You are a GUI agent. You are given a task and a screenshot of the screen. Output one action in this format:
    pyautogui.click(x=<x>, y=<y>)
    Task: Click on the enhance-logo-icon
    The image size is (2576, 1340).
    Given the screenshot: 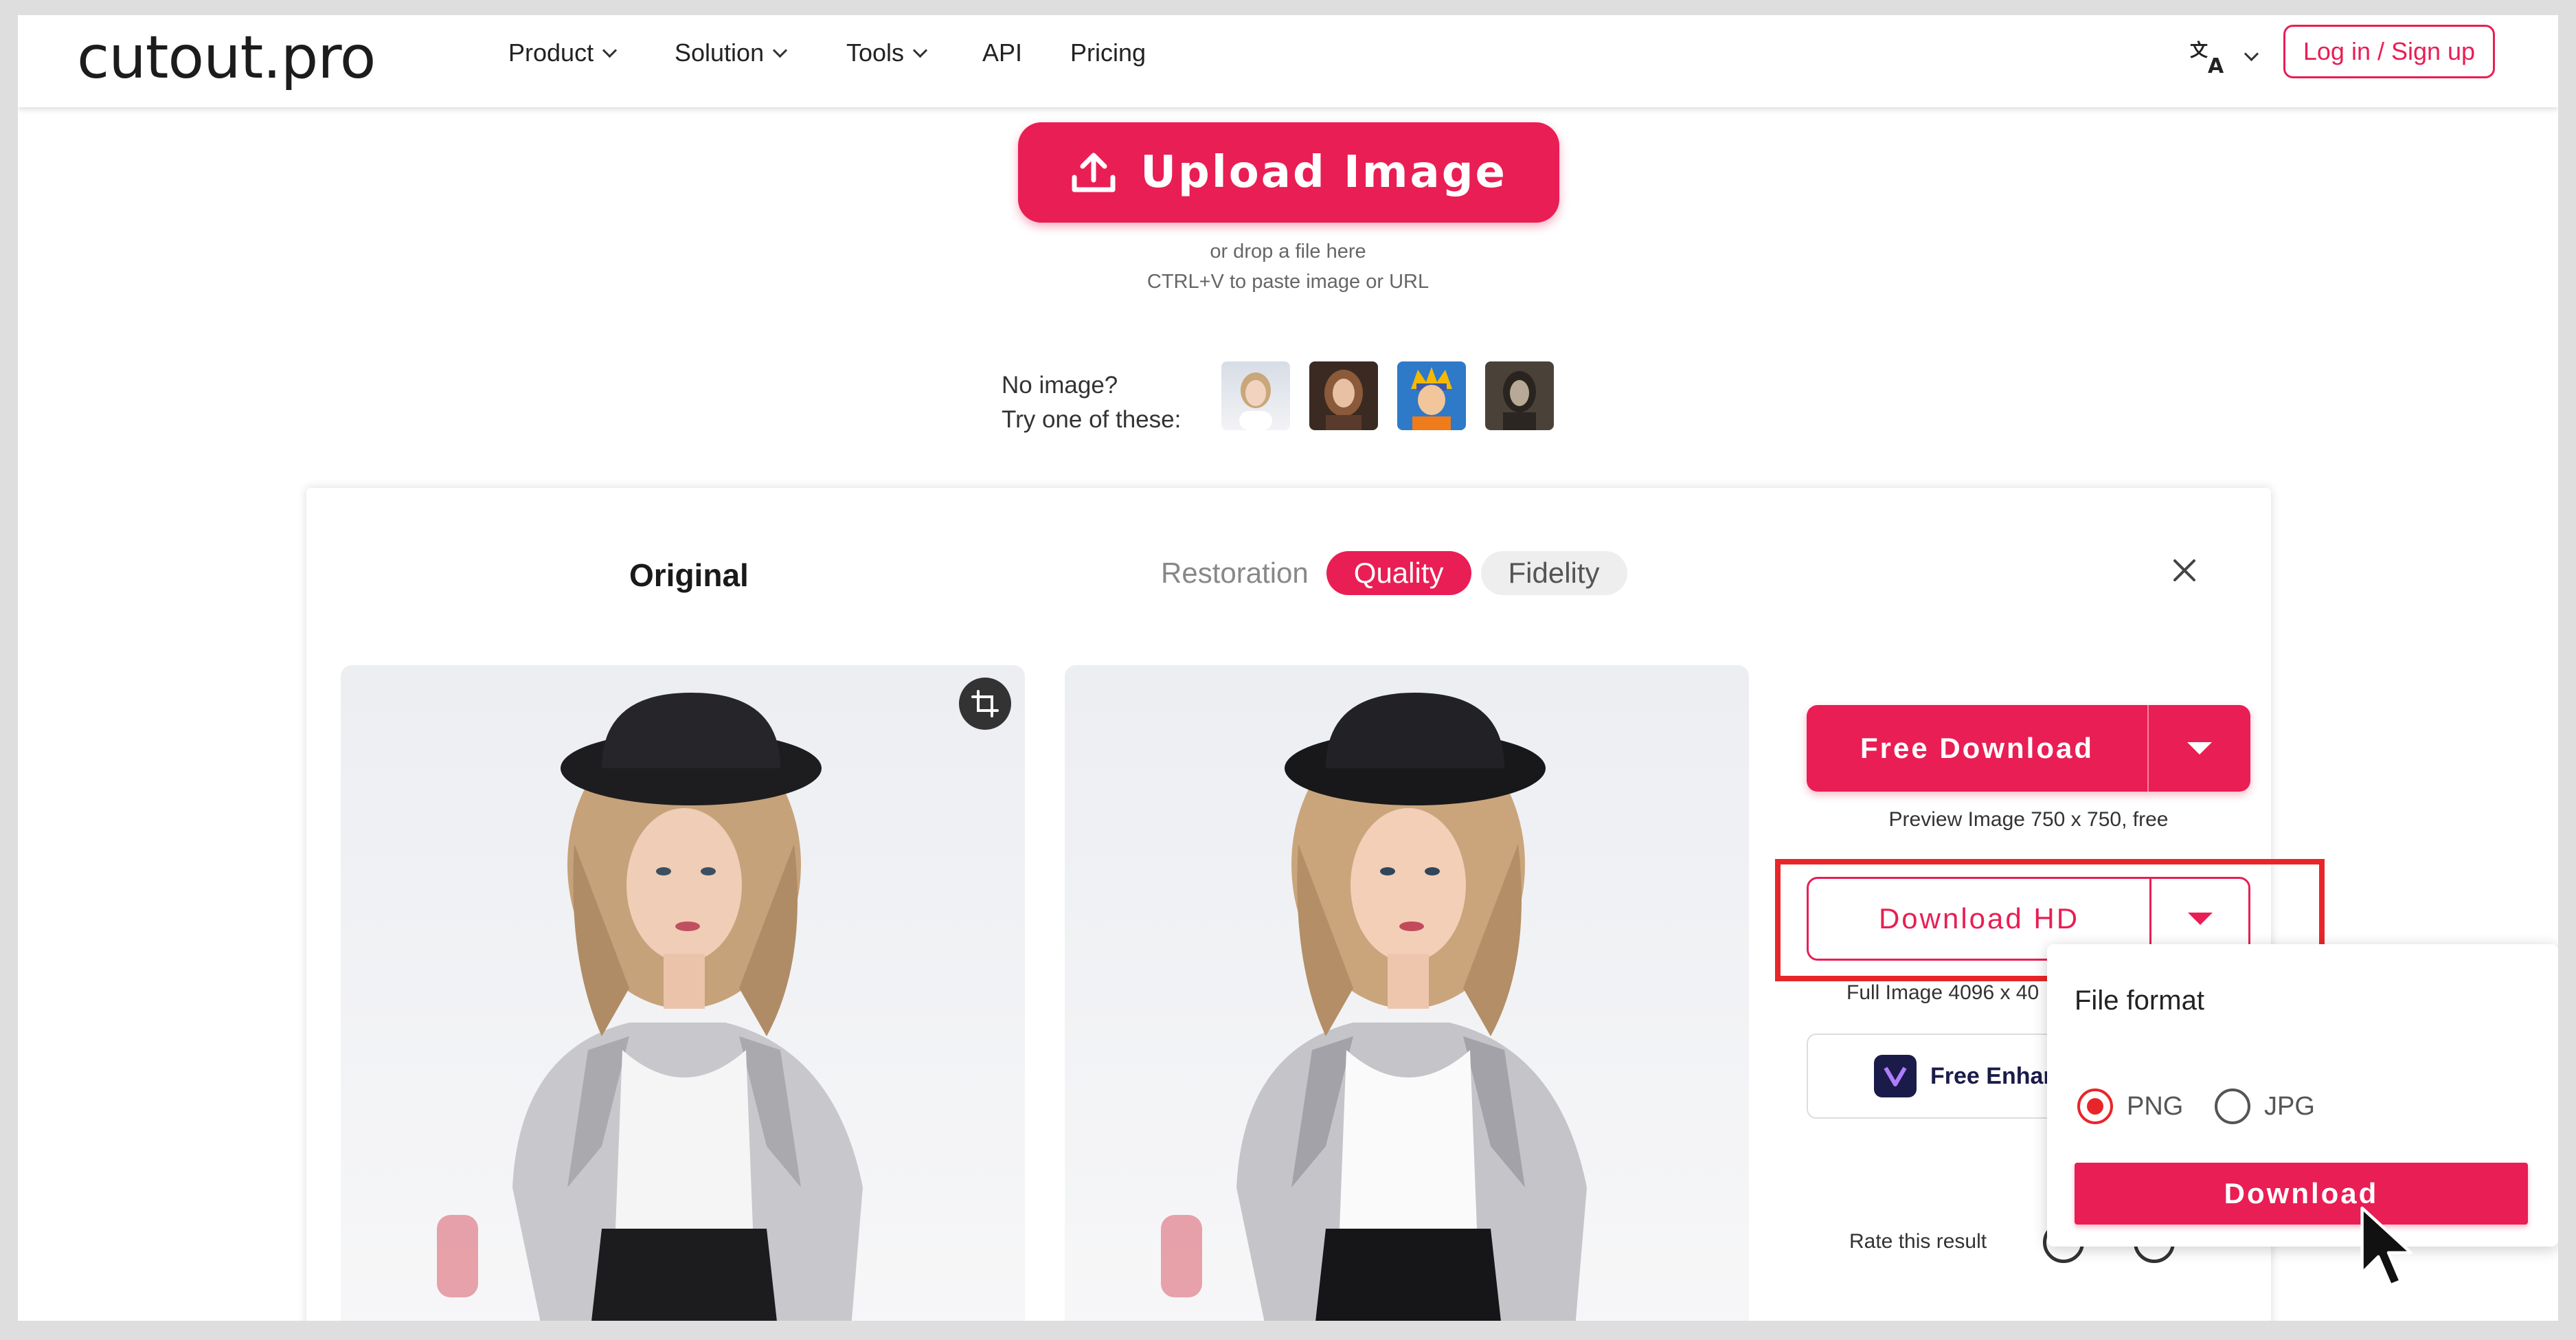 What is the action you would take?
    pyautogui.click(x=1895, y=1076)
    